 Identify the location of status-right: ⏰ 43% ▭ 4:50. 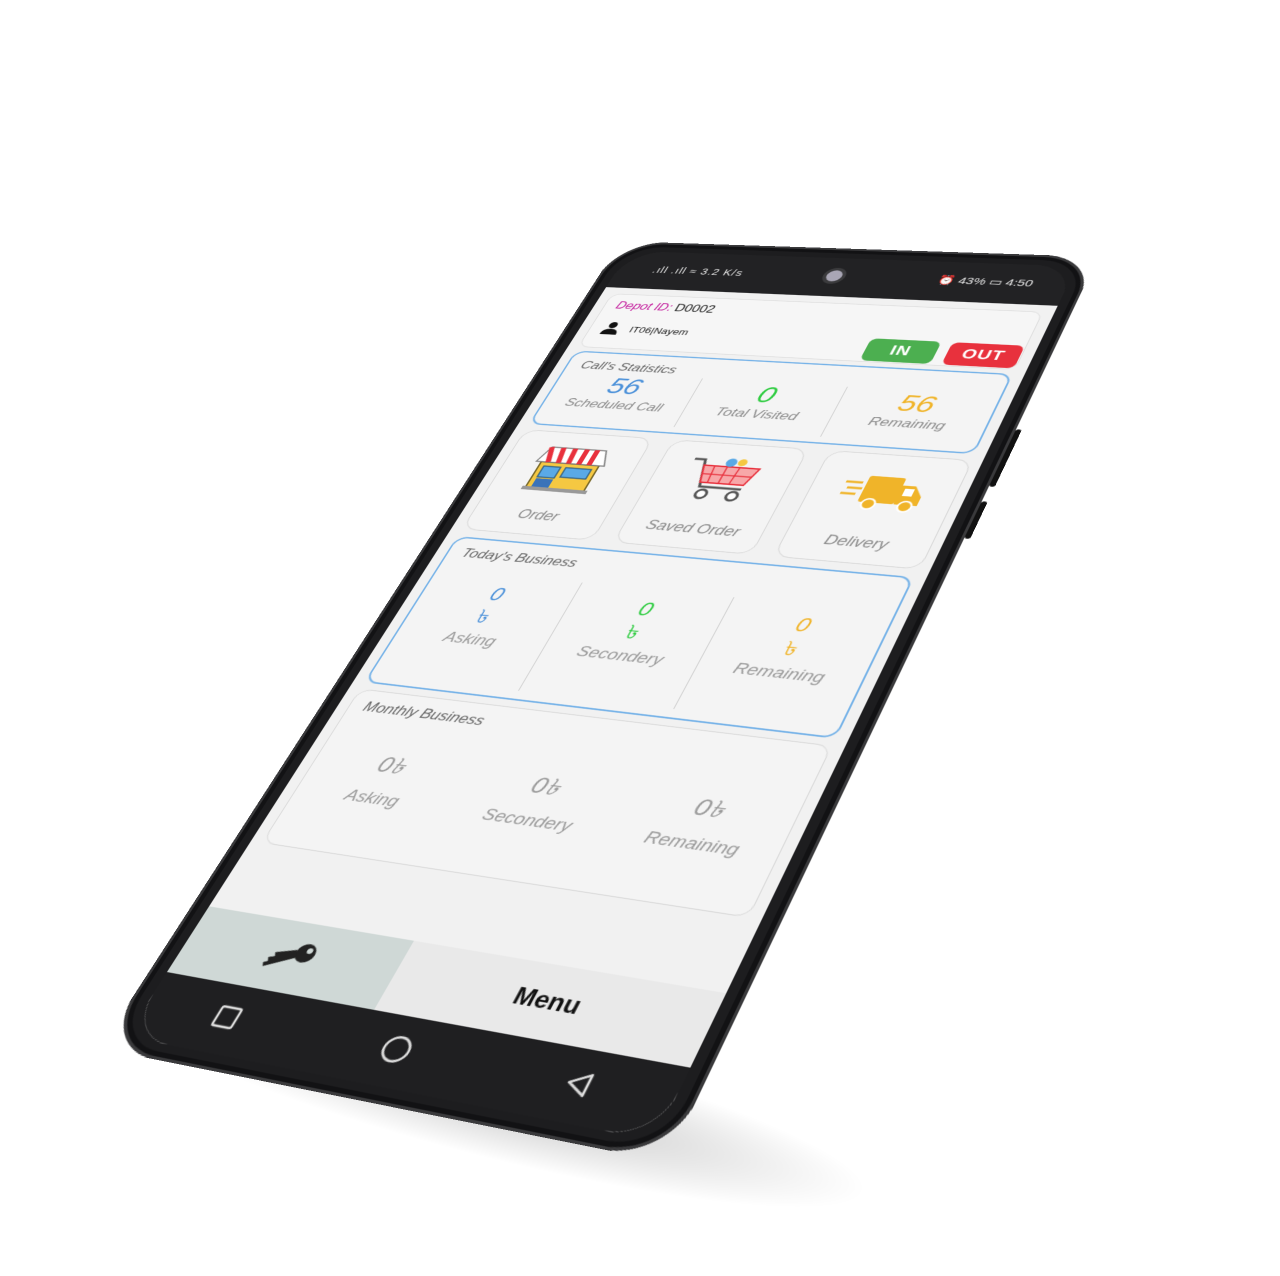
(985, 281).